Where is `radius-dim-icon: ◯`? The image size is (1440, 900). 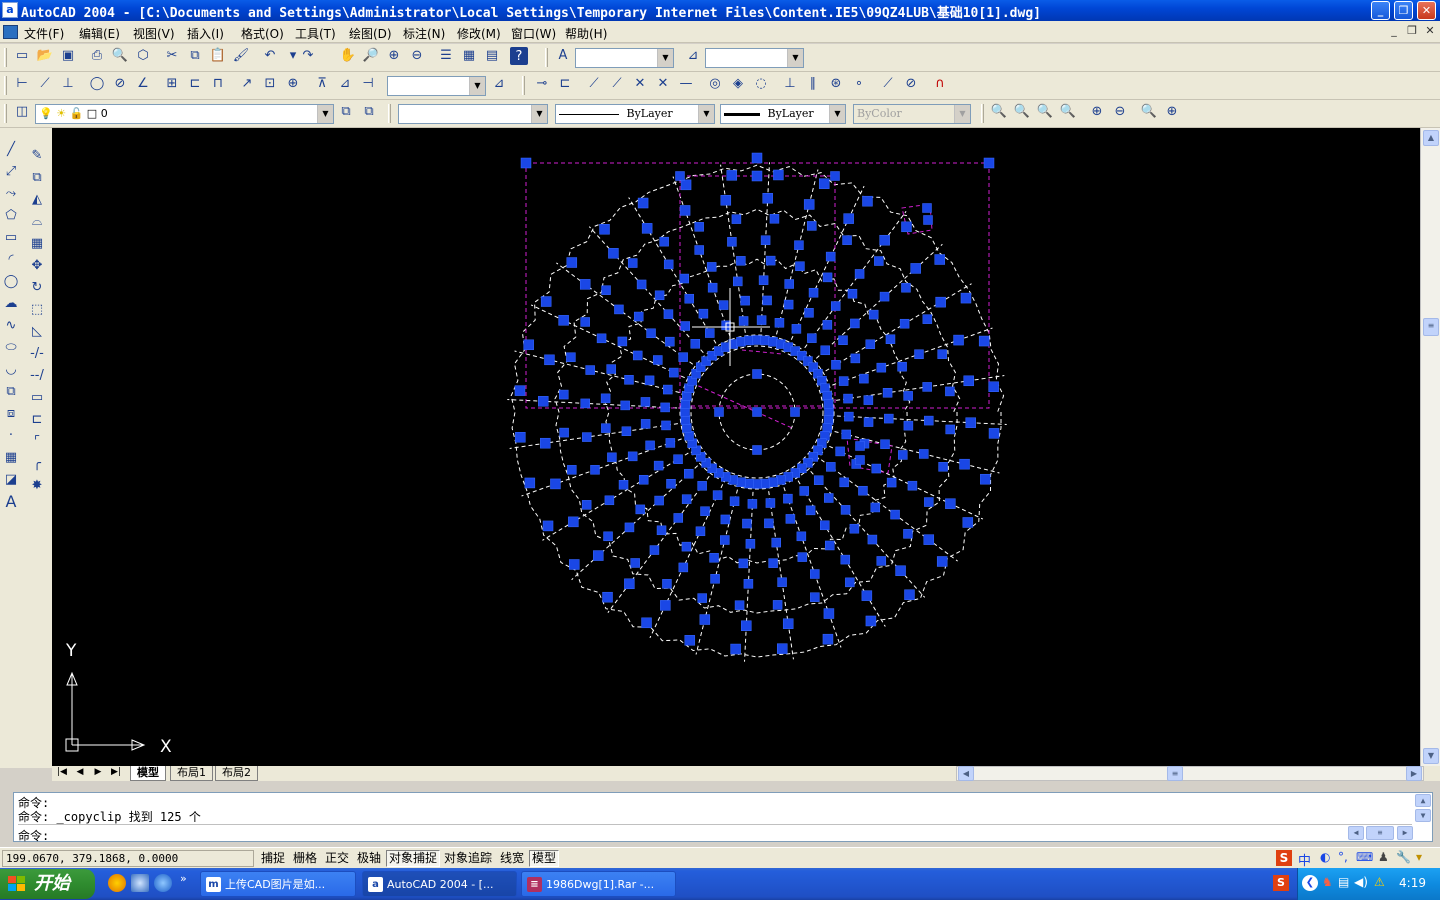 radius-dim-icon: ◯ is located at coordinates (97, 83).